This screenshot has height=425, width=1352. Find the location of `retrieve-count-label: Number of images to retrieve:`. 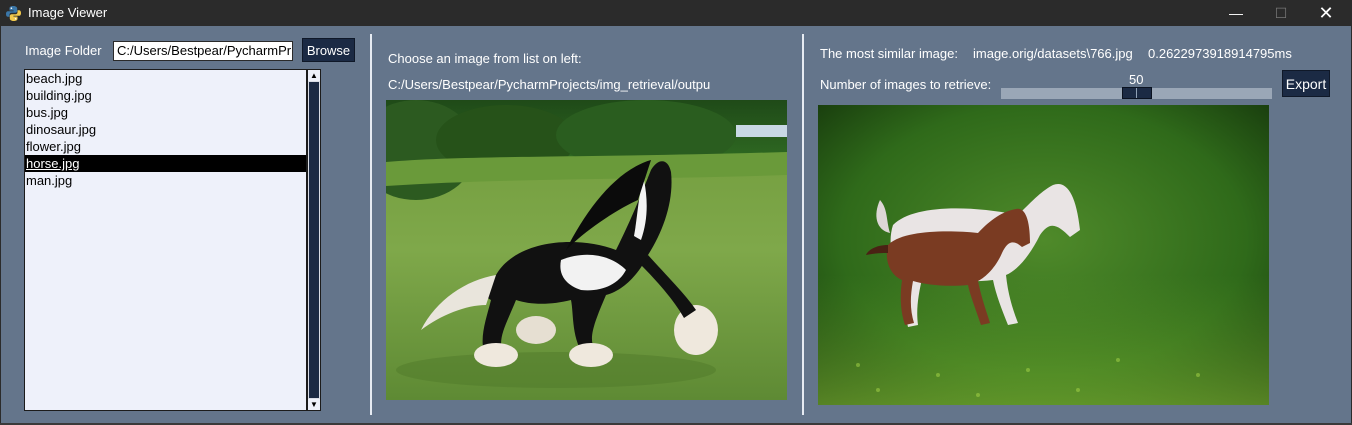

retrieve-count-label: Number of images to retrieve: is located at coordinates (906, 84).